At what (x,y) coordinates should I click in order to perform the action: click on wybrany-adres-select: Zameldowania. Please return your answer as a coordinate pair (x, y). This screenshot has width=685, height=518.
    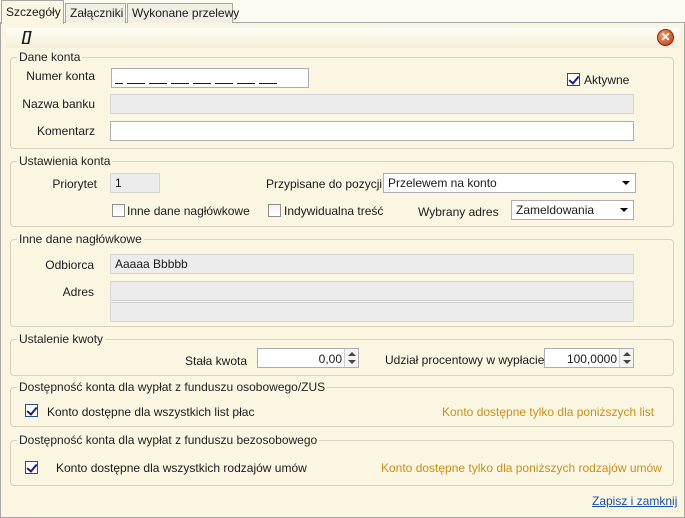
    Looking at the image, I should click on (572, 210).